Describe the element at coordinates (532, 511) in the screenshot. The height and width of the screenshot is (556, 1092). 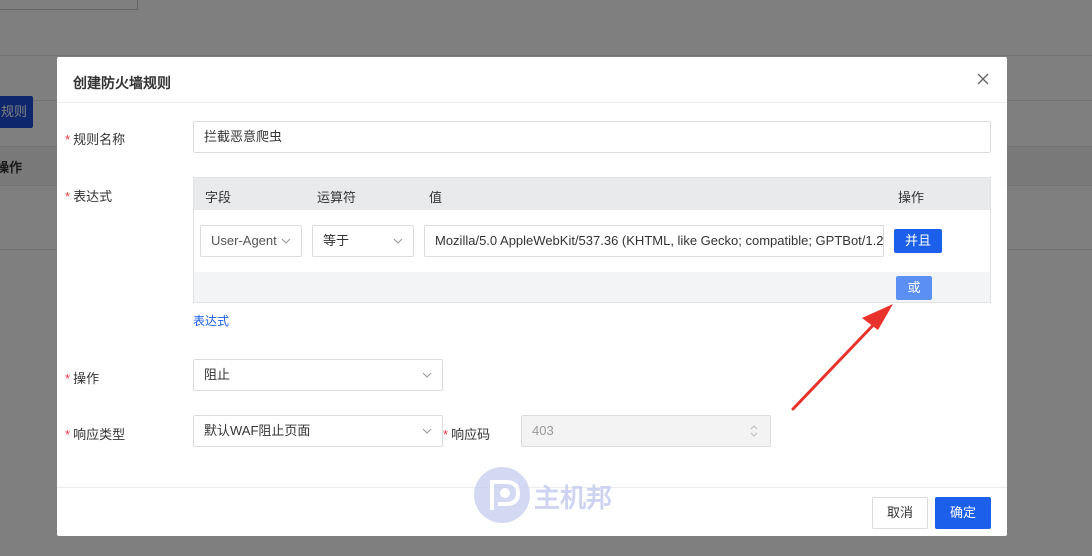
I see `dialog-footer: 取消 确定` at that location.